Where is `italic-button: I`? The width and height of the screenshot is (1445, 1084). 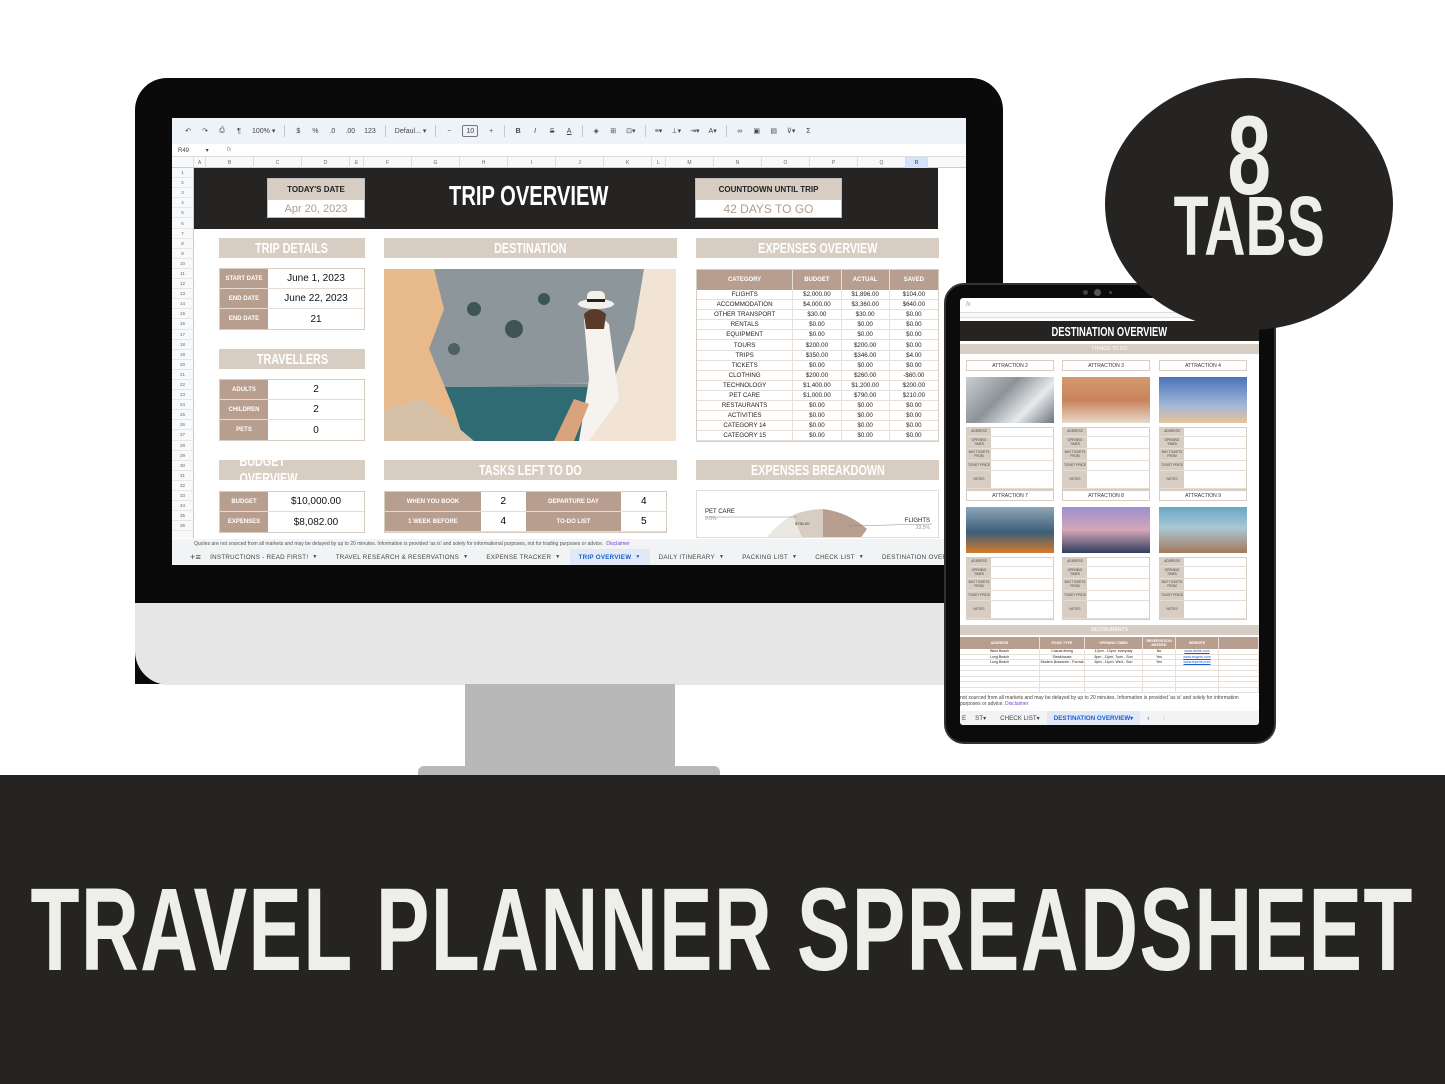
italic-button: I is located at coordinates (535, 131).